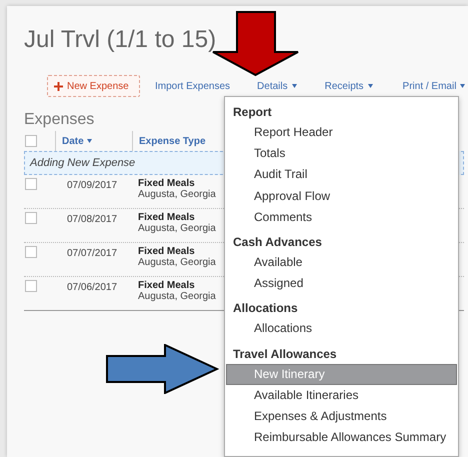 This screenshot has width=468, height=457. What do you see at coordinates (341, 175) in the screenshot?
I see `menu-item: Audit Trail` at bounding box center [341, 175].